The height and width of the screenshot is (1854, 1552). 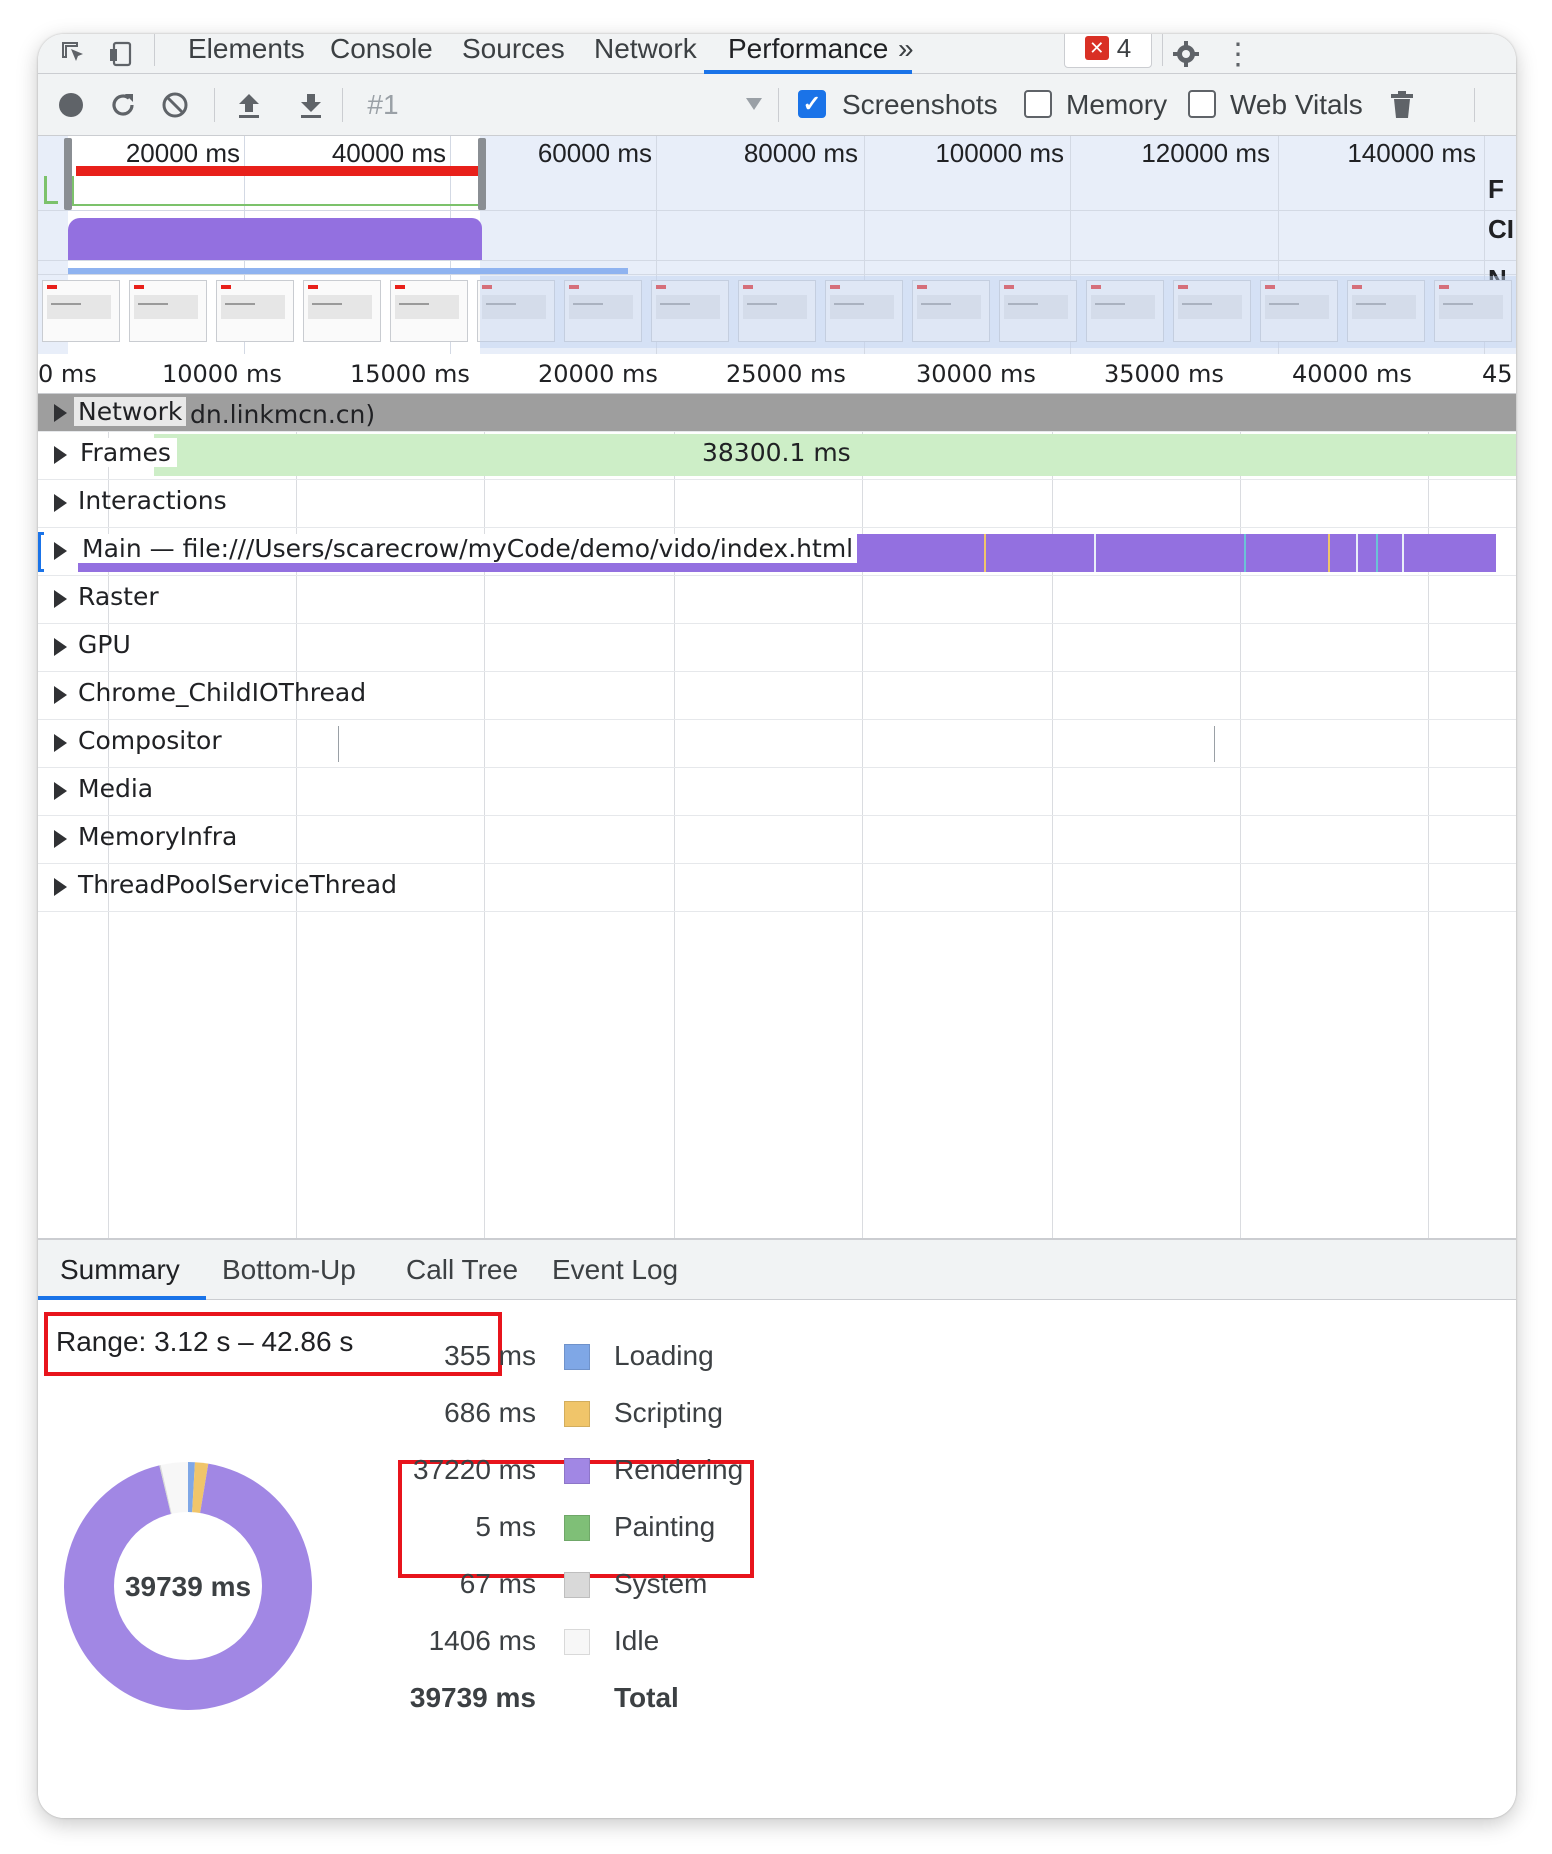 What do you see at coordinates (1186, 54) in the screenshot?
I see `gear-icon` at bounding box center [1186, 54].